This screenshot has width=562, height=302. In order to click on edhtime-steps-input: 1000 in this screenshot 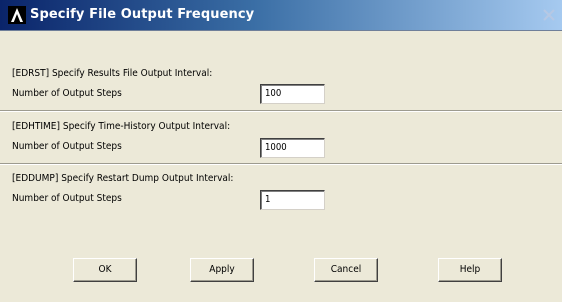, I will do `click(292, 148)`.